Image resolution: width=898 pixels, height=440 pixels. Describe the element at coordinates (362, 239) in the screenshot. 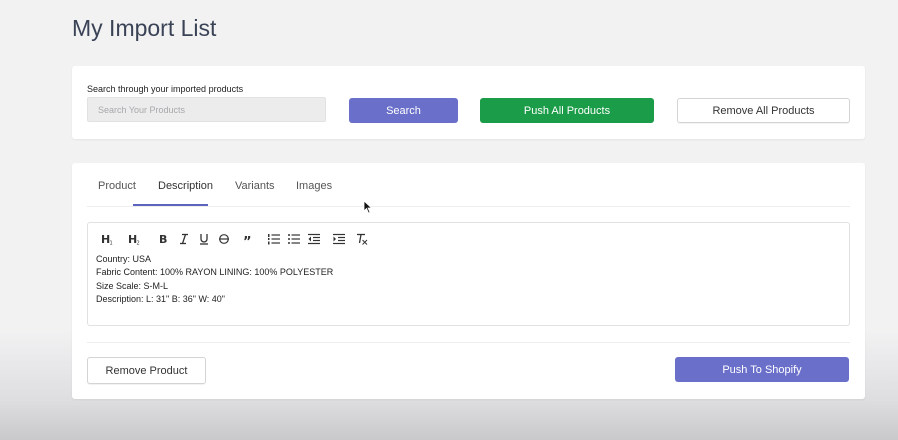

I see `clear-format-icon` at that location.